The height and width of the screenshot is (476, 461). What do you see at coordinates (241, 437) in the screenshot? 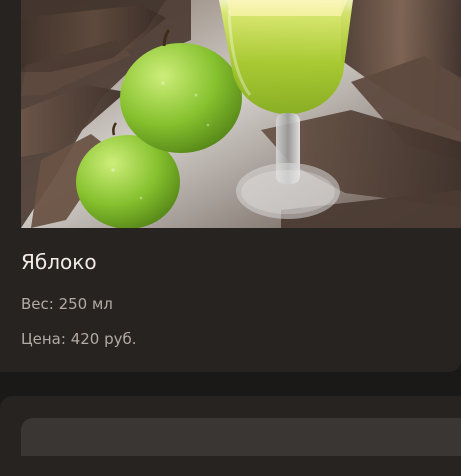
I see `next-product-image-placeholder` at bounding box center [241, 437].